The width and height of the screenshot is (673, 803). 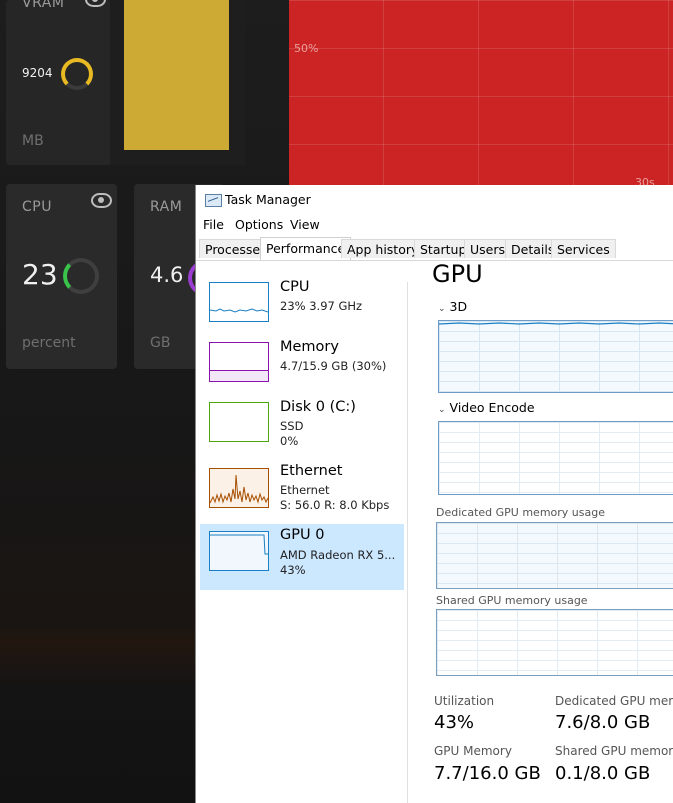 I want to click on gpu-sparkline, so click(x=239, y=544).